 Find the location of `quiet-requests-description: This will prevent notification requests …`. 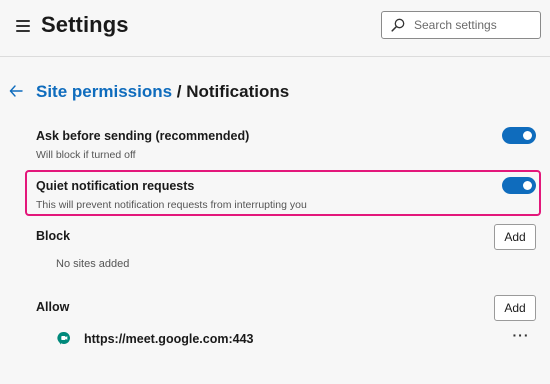

quiet-requests-description: This will prevent notification requests … is located at coordinates (171, 205).